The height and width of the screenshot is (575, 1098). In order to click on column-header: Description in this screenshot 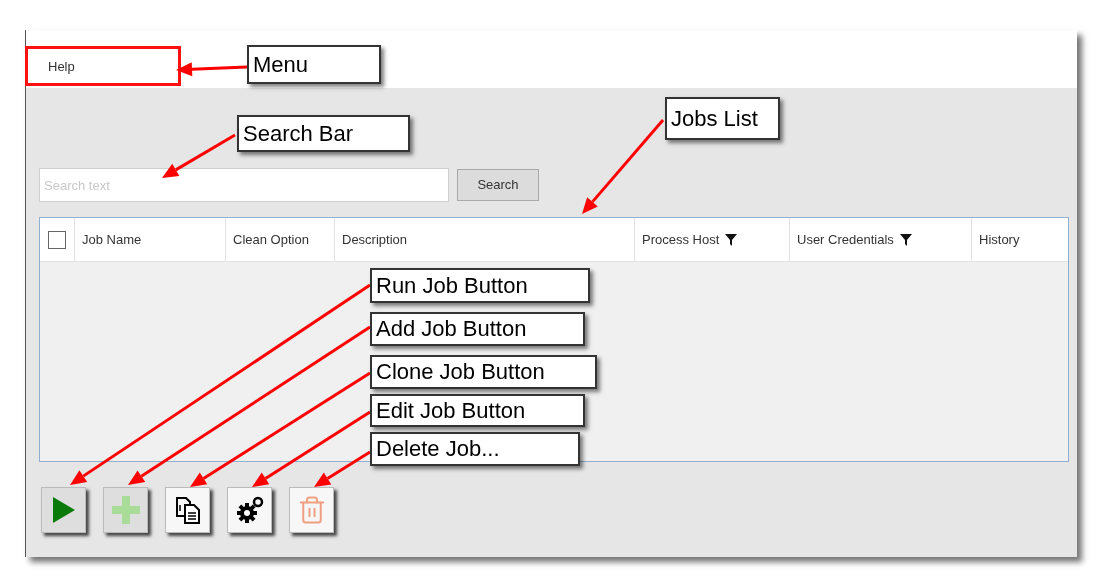, I will do `click(375, 239)`.